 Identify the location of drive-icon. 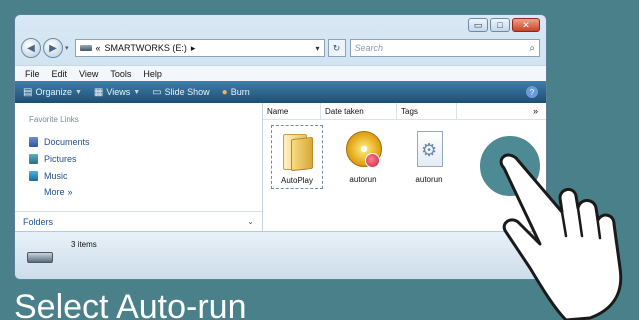
(85, 48).